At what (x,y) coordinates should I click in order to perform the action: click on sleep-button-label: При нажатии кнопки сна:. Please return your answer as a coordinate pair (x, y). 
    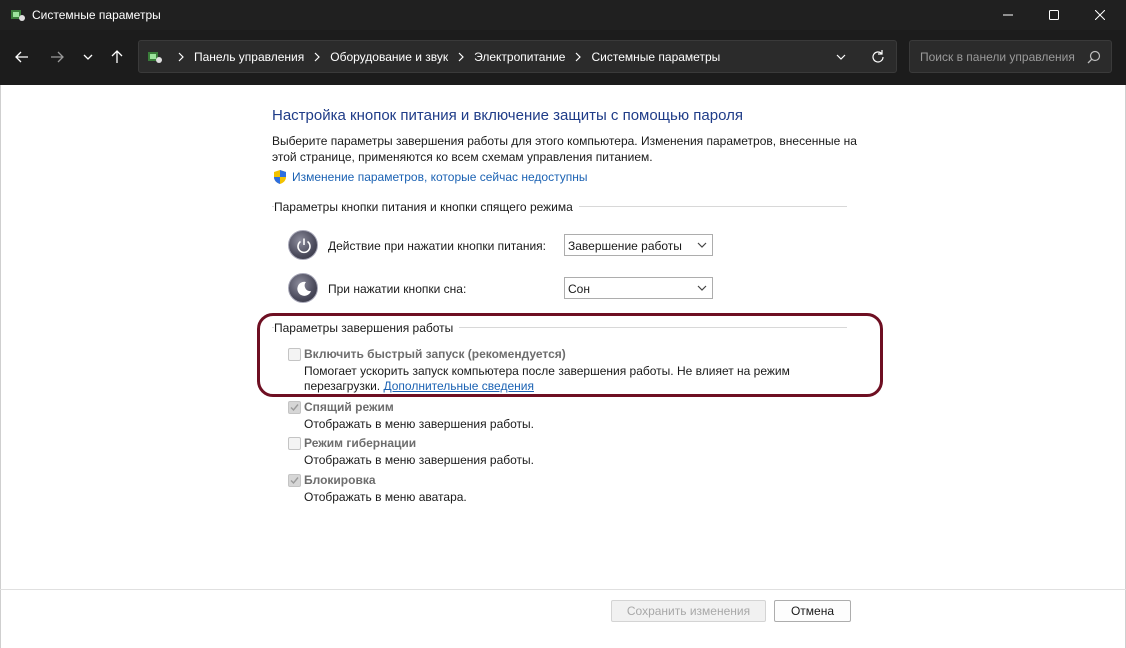
    Looking at the image, I should click on (397, 289).